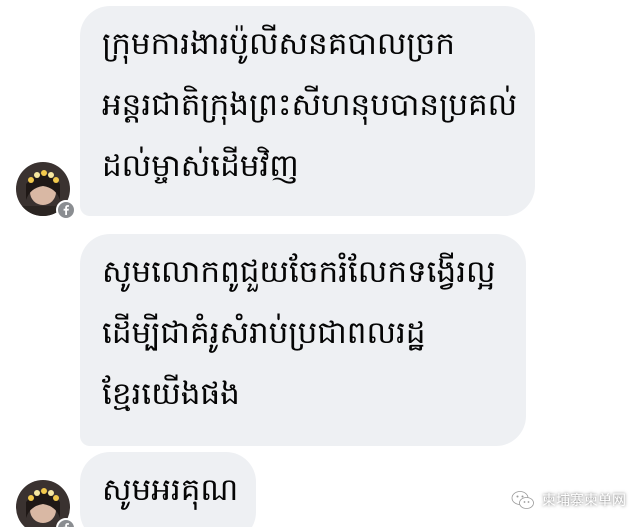 The image size is (640, 527). I want to click on message-line: ដើម្បីជាគំរូសំរាប់ប្រជាពលរដ្ឋ, so click(264, 333).